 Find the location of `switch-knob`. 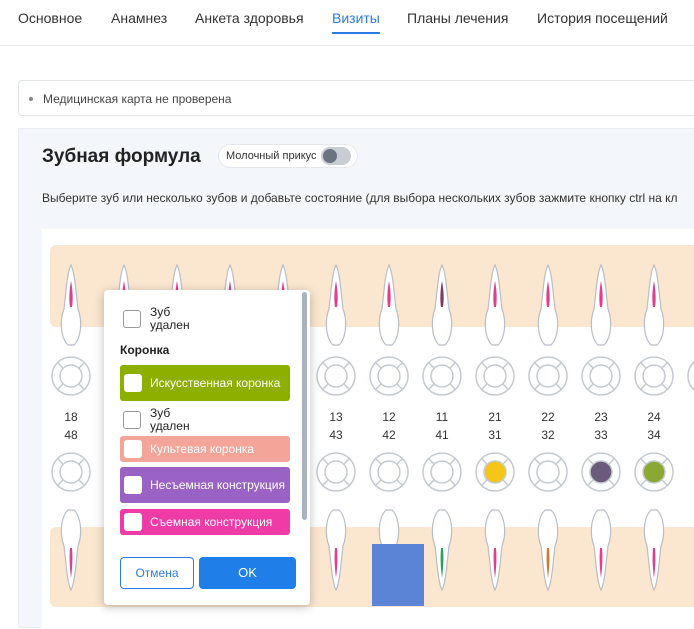

switch-knob is located at coordinates (330, 156).